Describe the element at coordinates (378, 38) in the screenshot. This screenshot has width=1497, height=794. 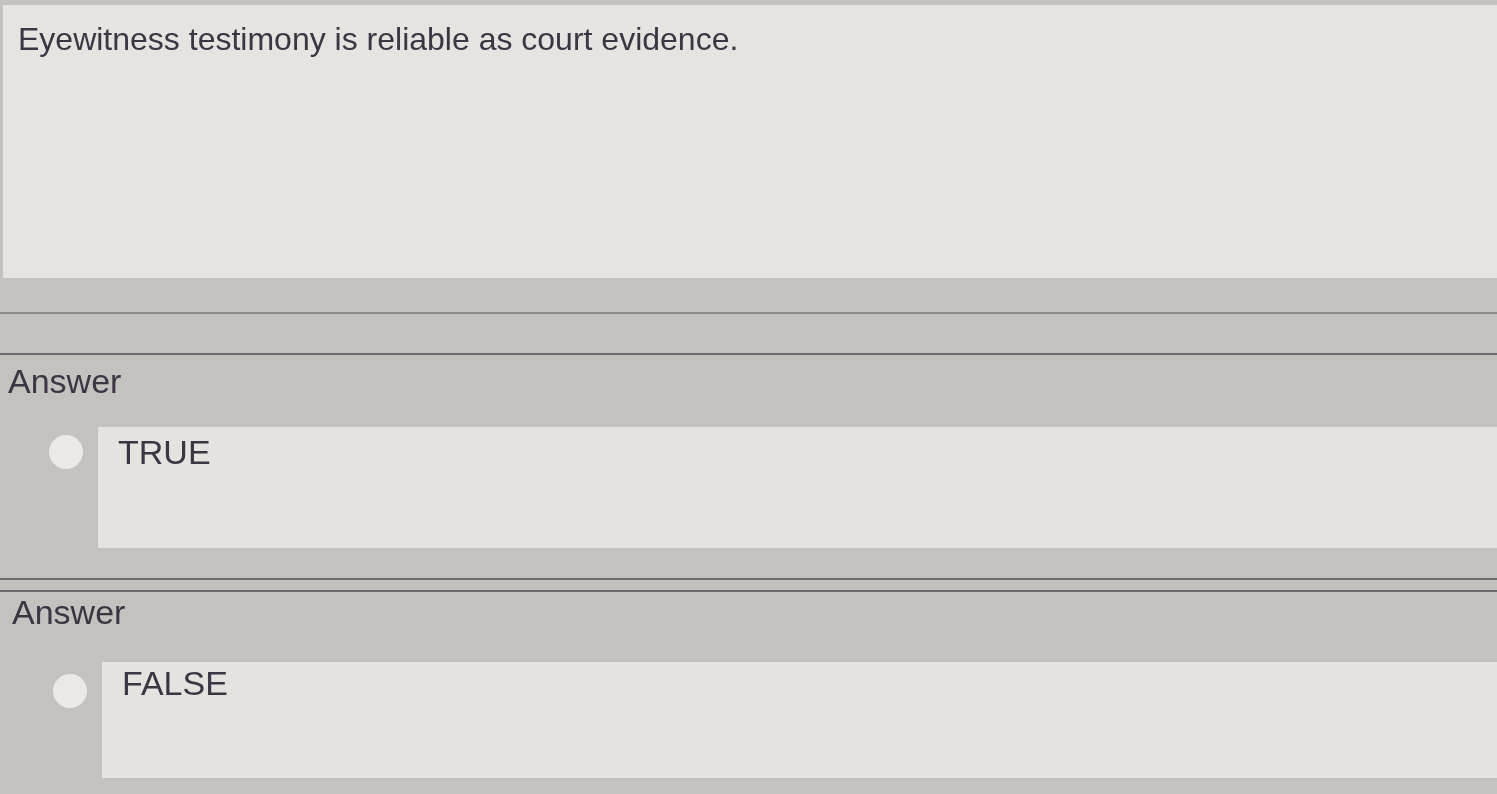
I see `question-text: Eyewitness testimony is reliable as court evidence.` at that location.